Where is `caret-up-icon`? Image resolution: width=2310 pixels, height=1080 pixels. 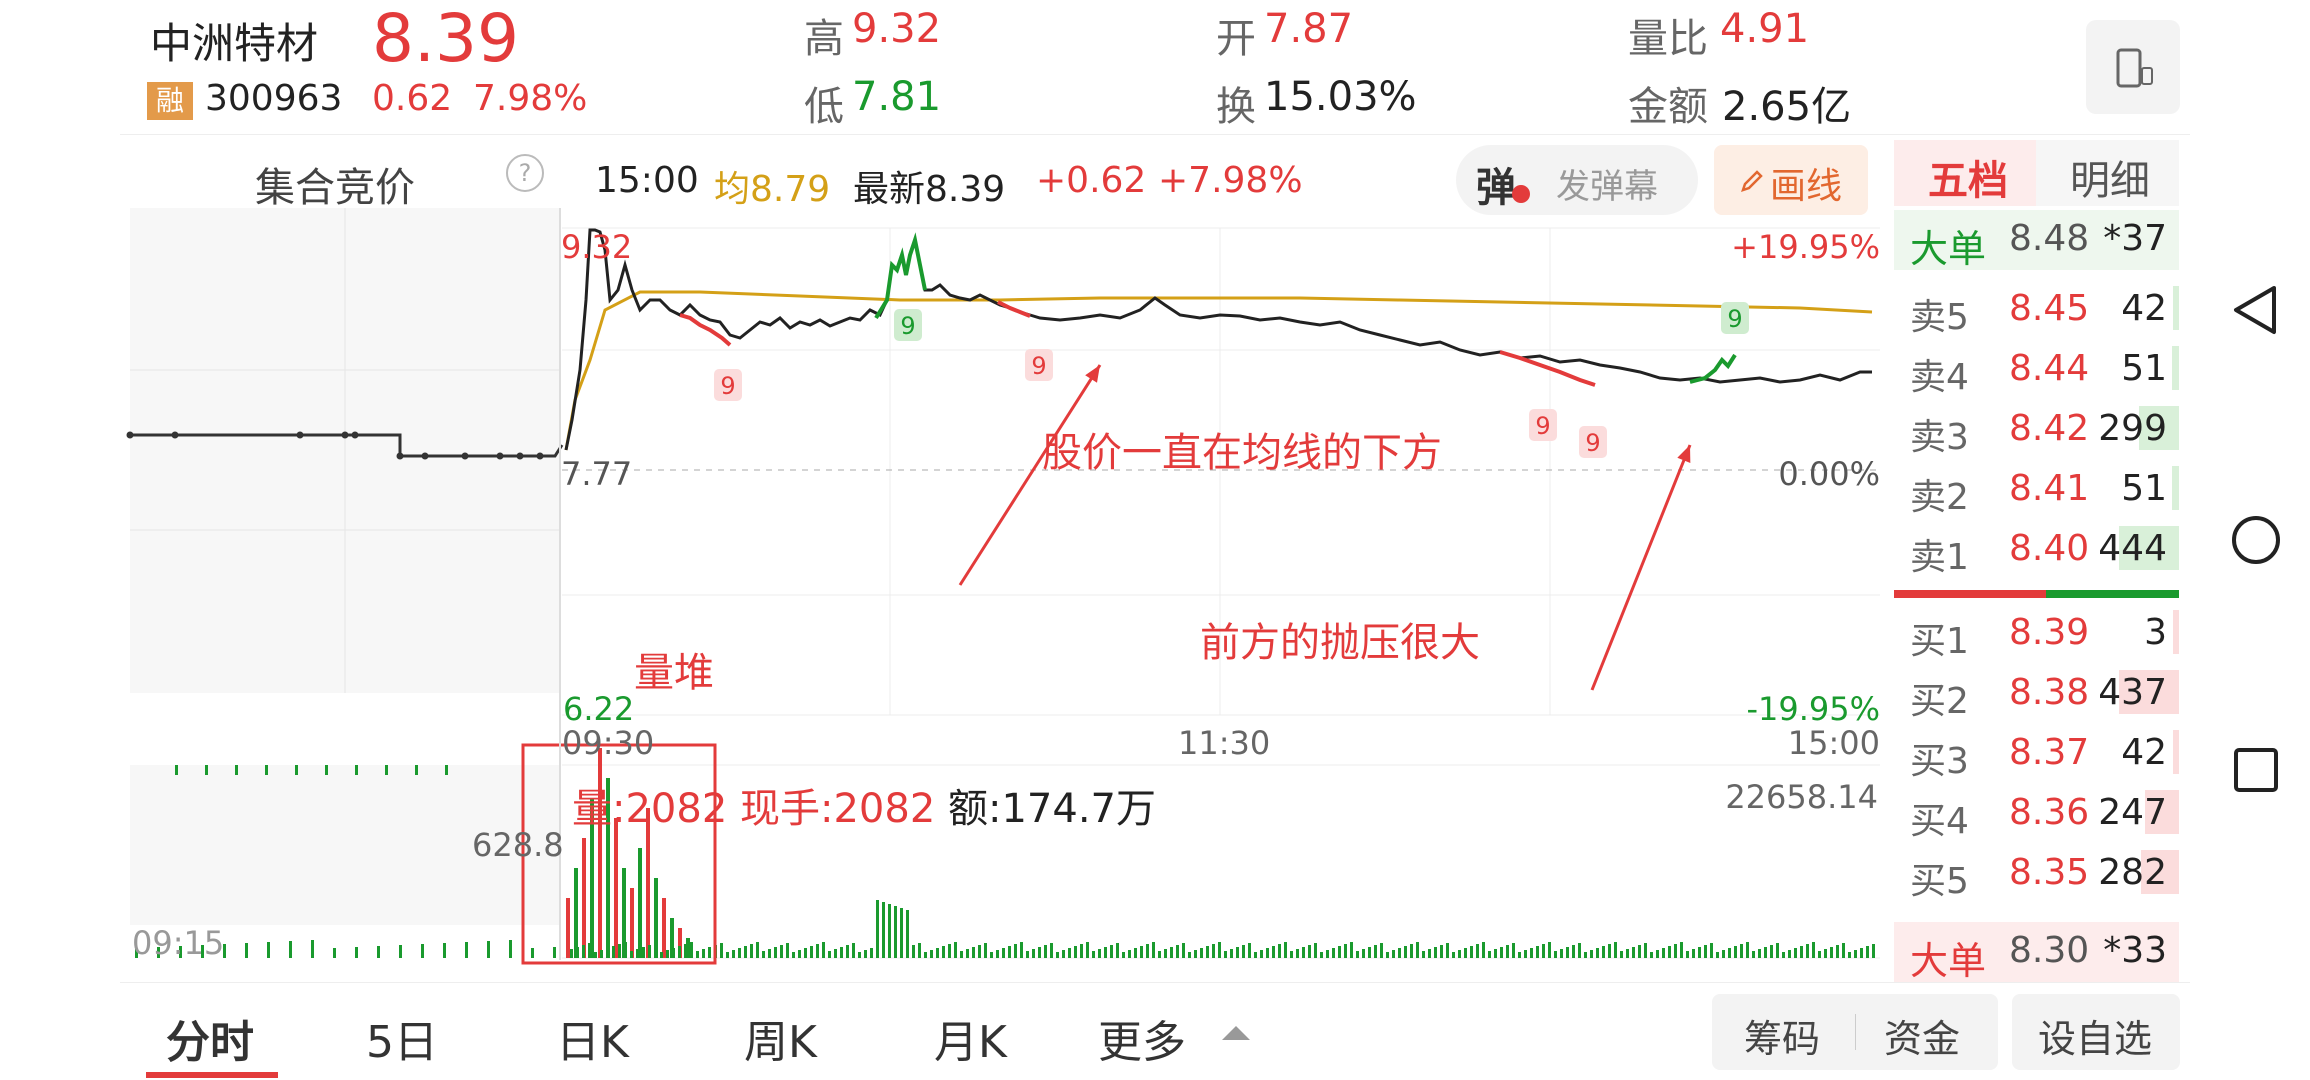 caret-up-icon is located at coordinates (1236, 1033).